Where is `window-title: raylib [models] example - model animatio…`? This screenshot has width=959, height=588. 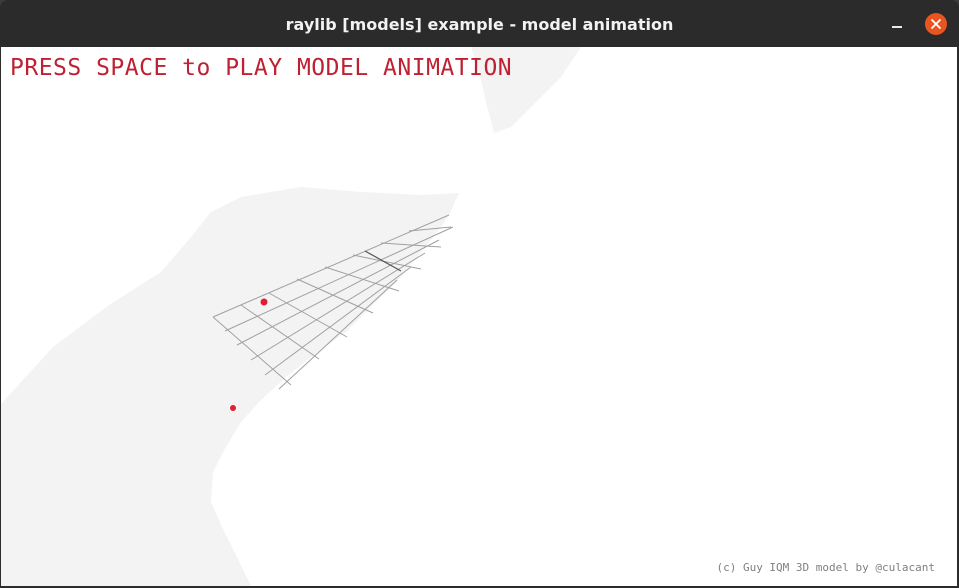 window-title: raylib [models] example - model animatio… is located at coordinates (479, 24).